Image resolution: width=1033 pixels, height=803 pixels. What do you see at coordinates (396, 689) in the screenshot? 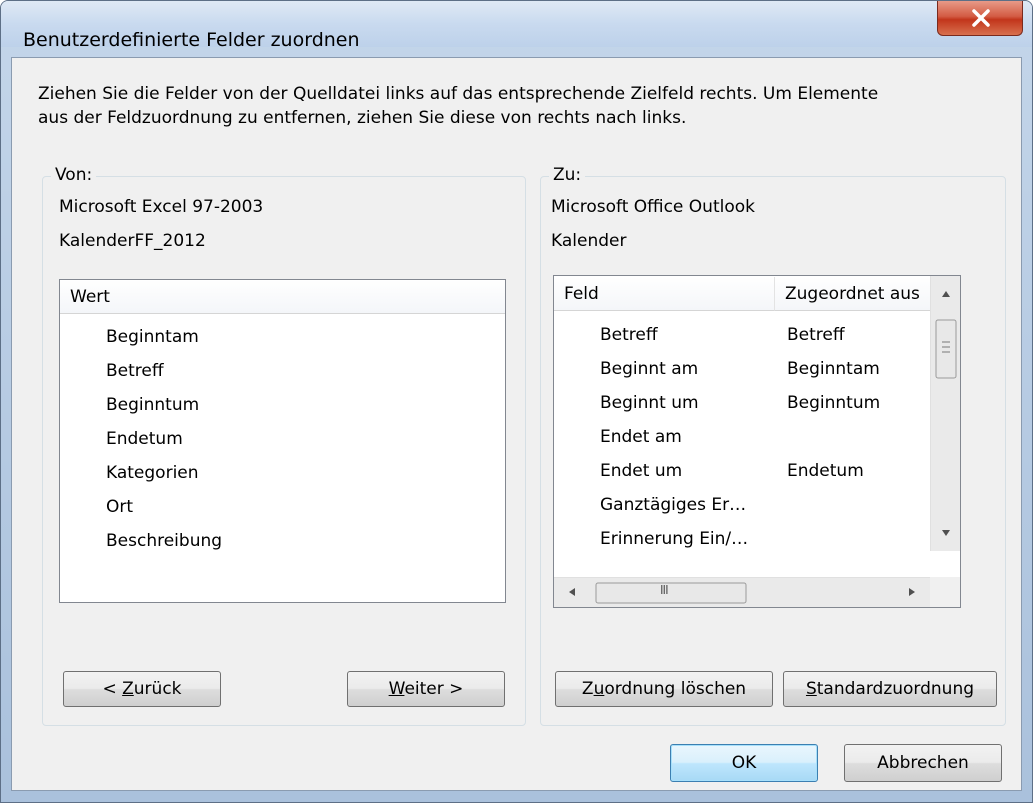
I see `next-button-mnemonic: W` at bounding box center [396, 689].